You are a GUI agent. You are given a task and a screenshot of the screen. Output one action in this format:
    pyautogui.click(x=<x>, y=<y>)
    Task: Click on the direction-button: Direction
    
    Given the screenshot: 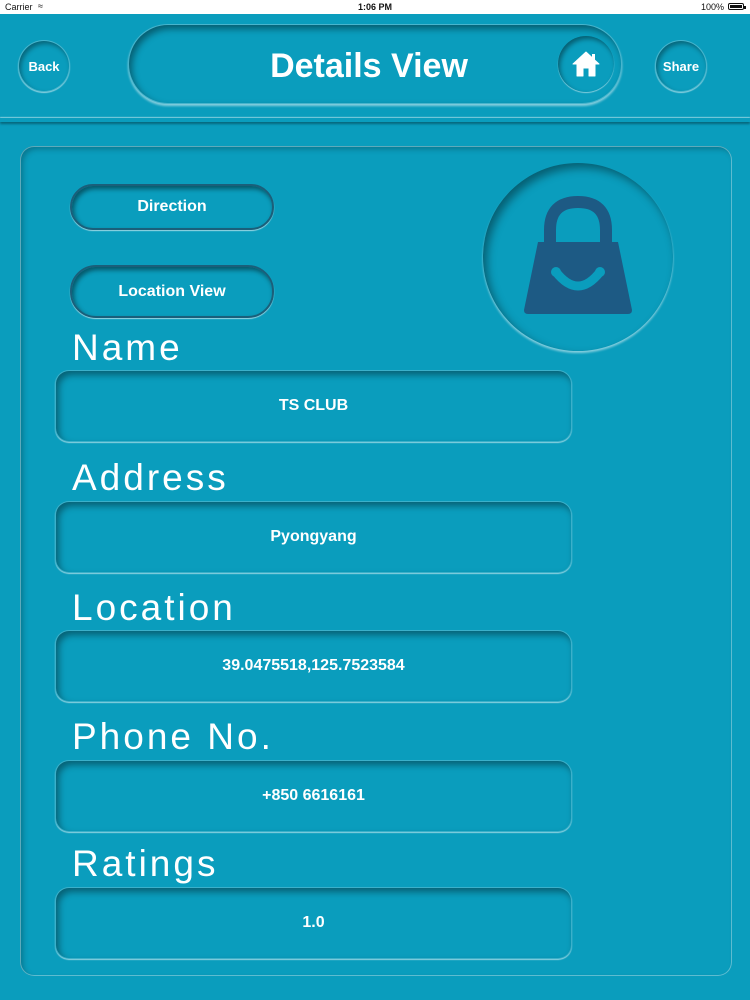 What is the action you would take?
    pyautogui.click(x=172, y=207)
    